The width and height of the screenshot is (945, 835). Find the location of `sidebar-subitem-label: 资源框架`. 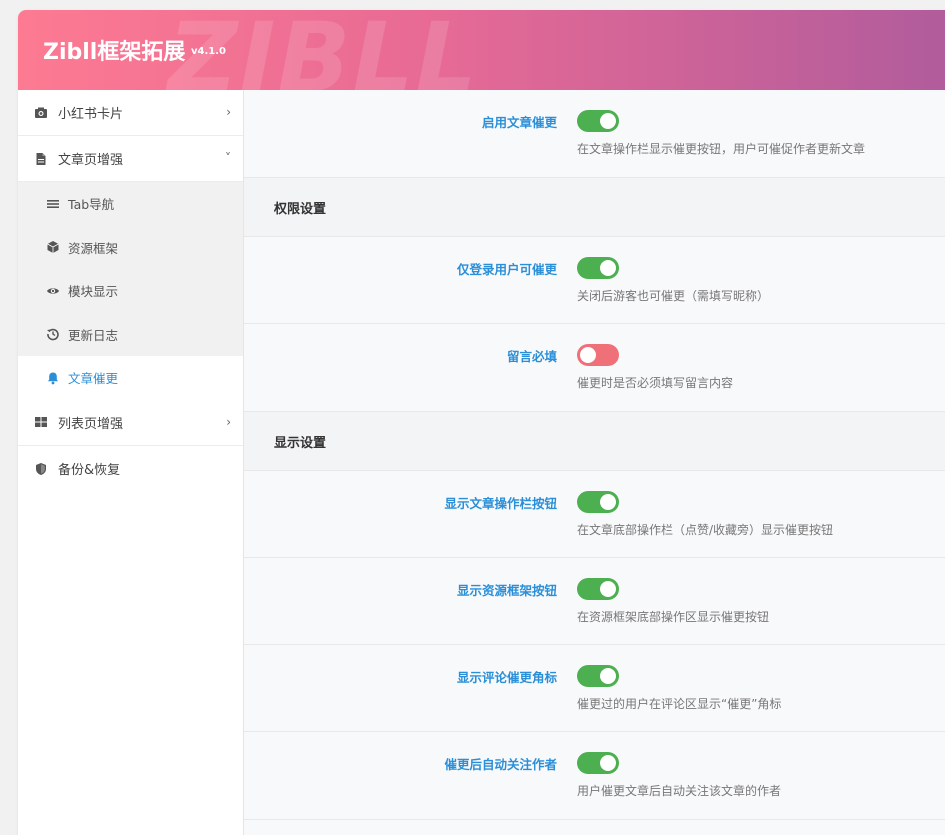

sidebar-subitem-label: 资源框架 is located at coordinates (93, 248).